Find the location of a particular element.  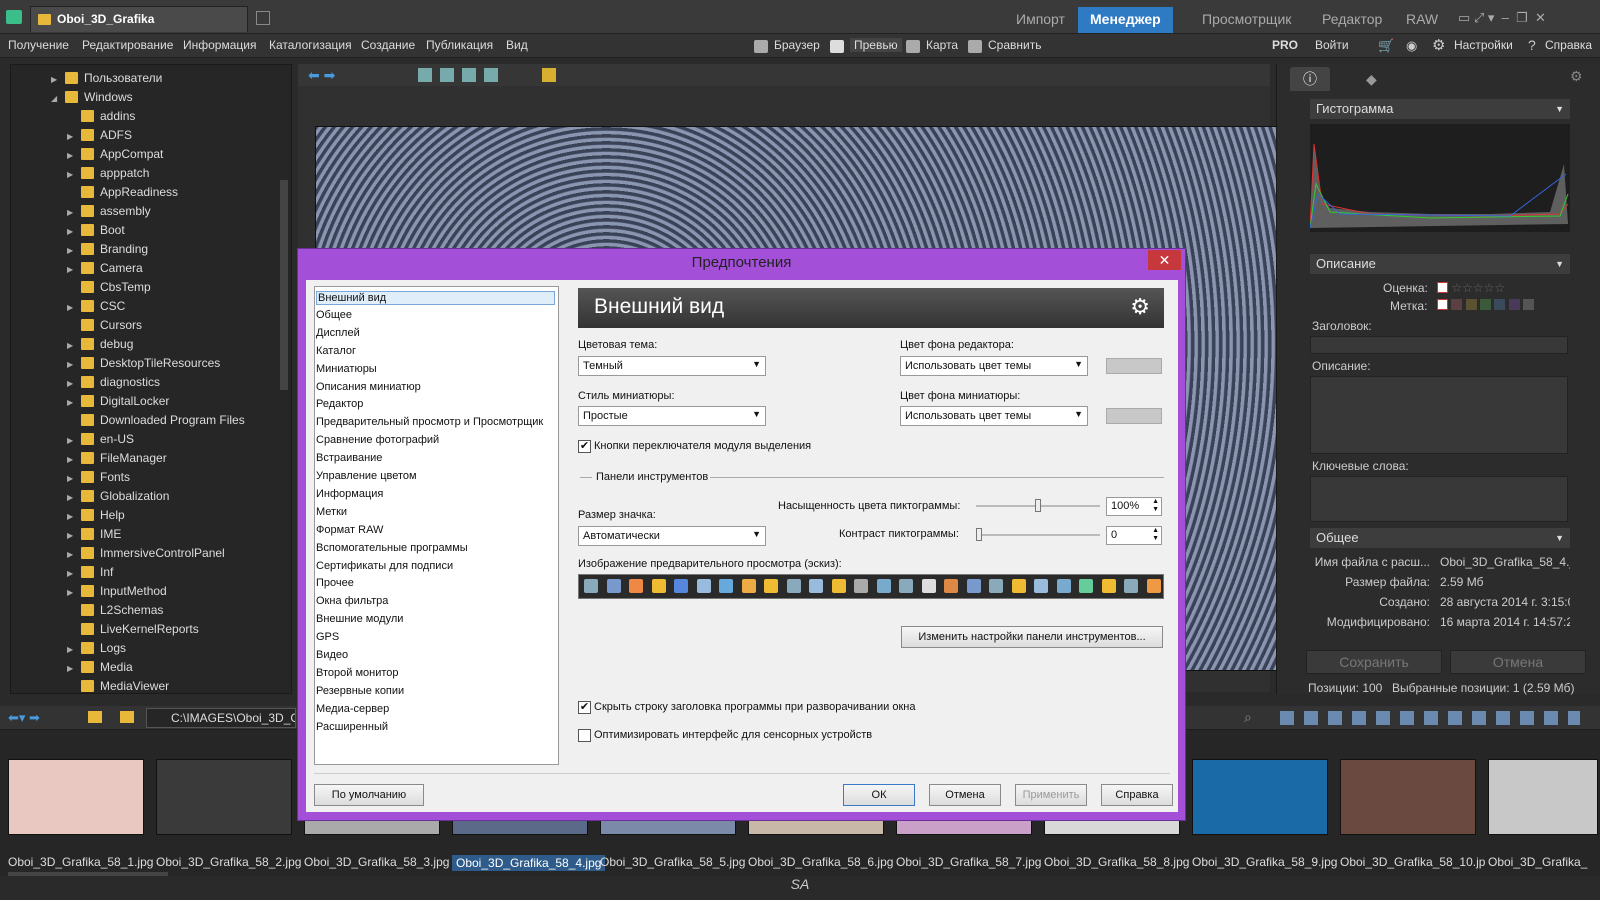

gear-icon: ⚙ is located at coordinates (1438, 45).